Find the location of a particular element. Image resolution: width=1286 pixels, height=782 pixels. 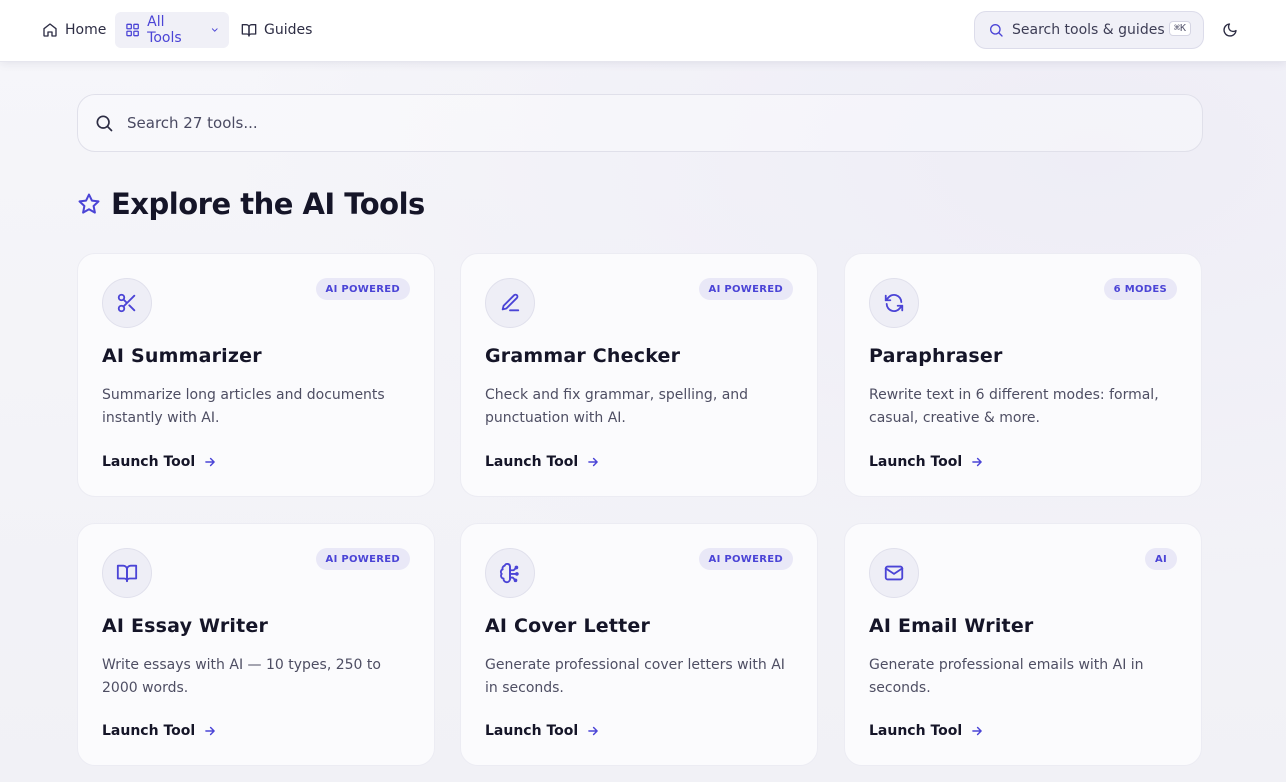

tool-badge: 6 MODES is located at coordinates (1140, 289).